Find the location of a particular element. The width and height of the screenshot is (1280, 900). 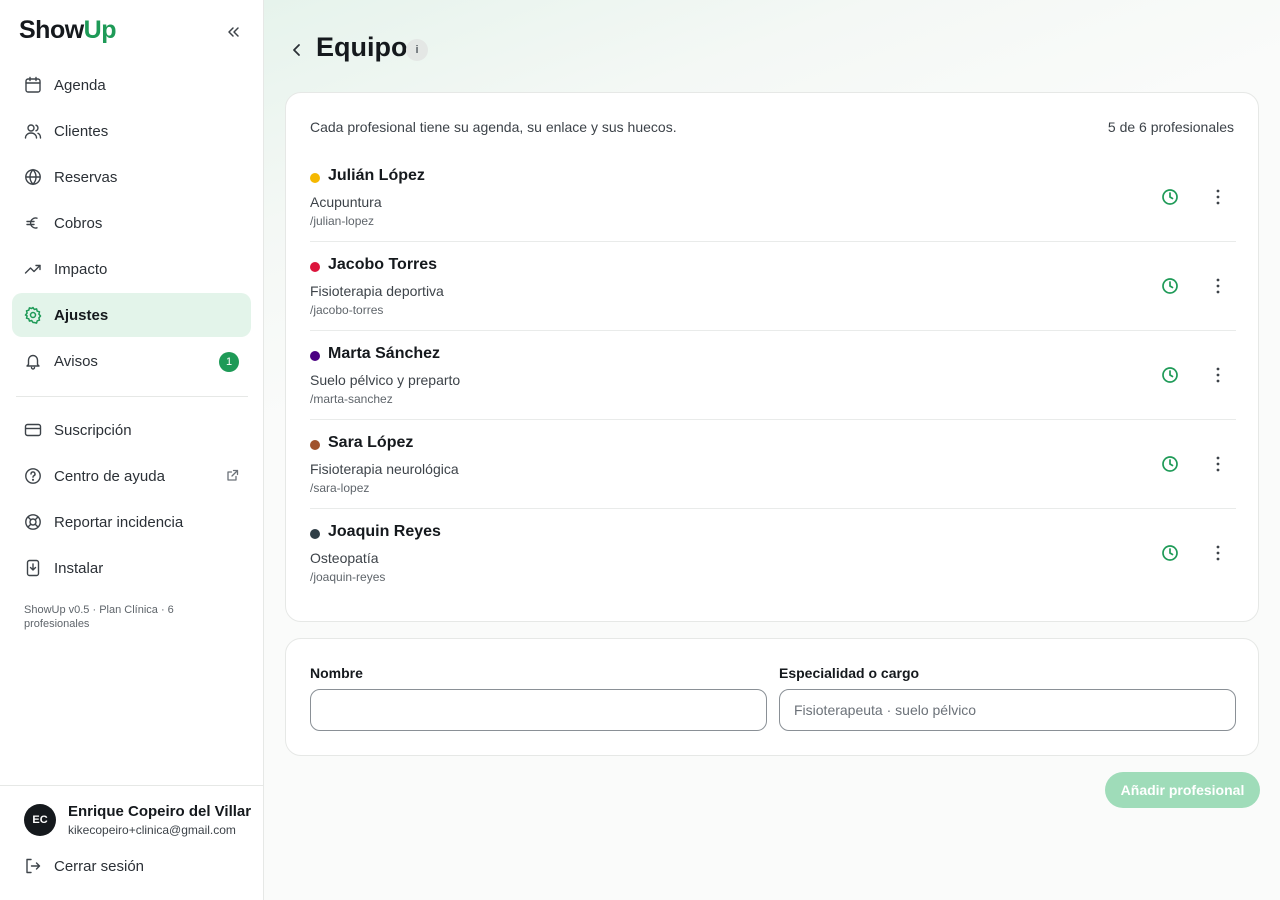

user-name: Enrique Copeiro del Villar is located at coordinates (160, 811).